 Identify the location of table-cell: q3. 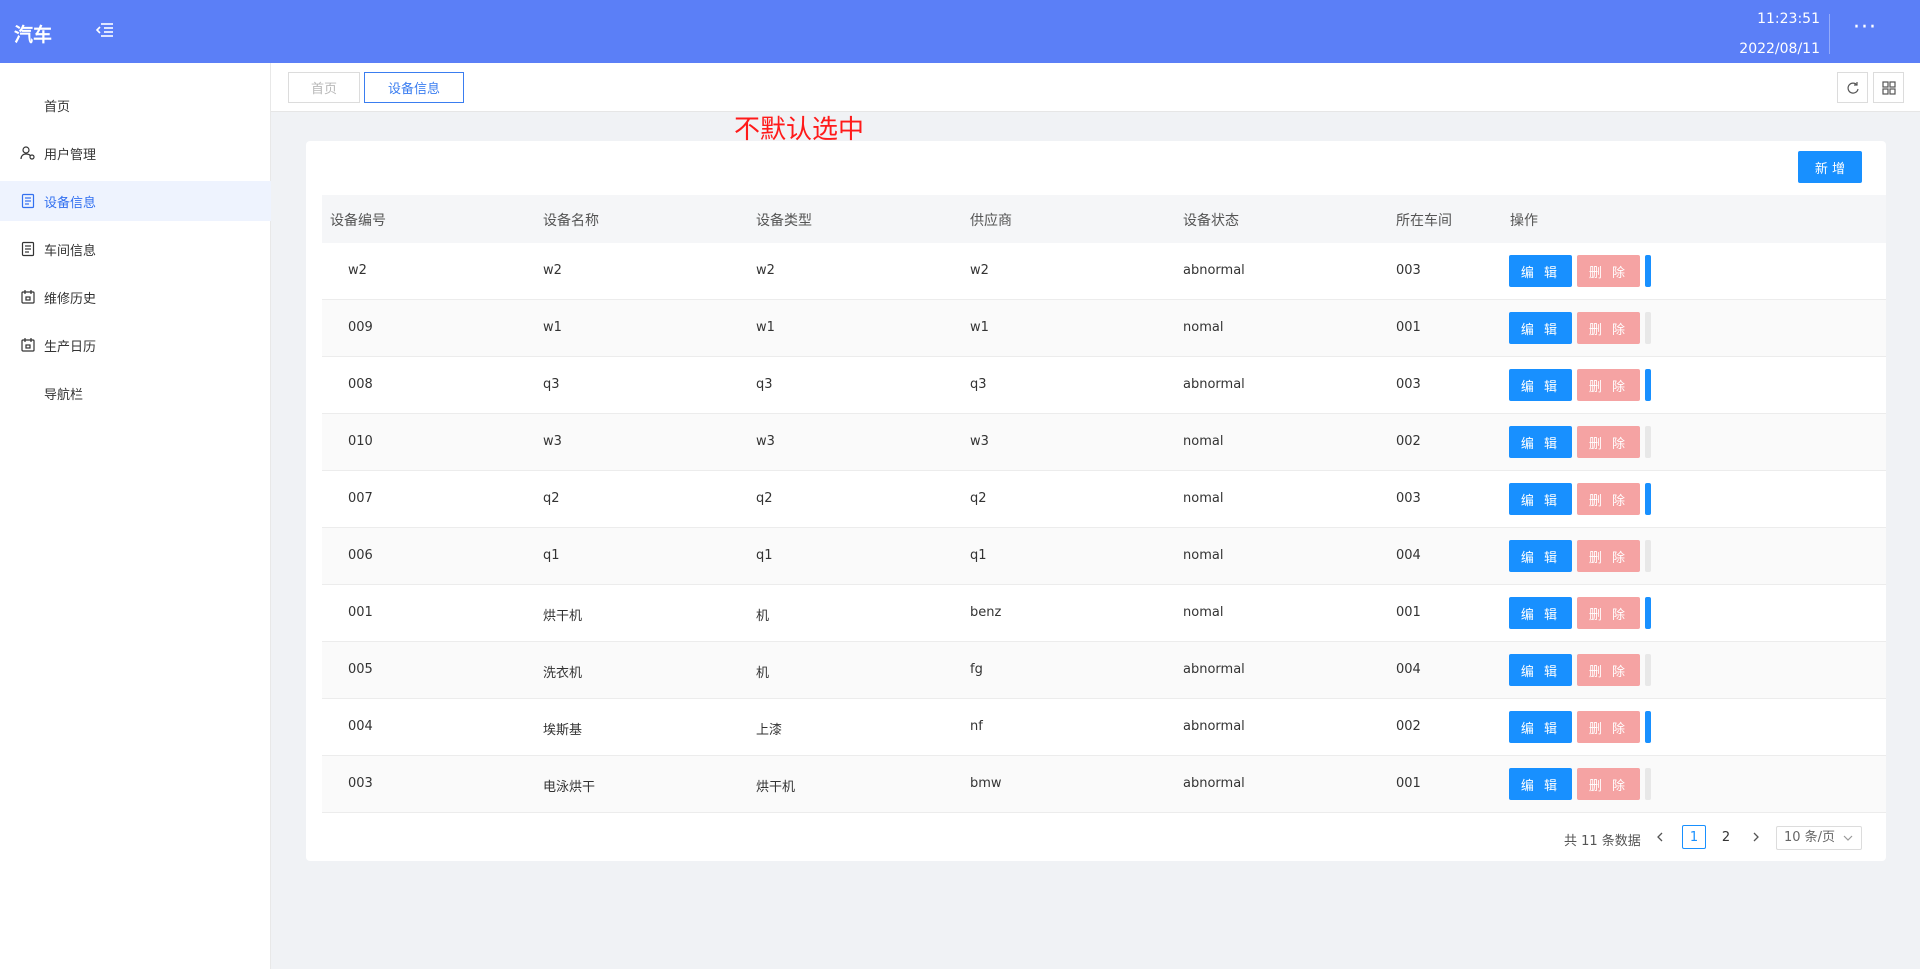
(978, 384).